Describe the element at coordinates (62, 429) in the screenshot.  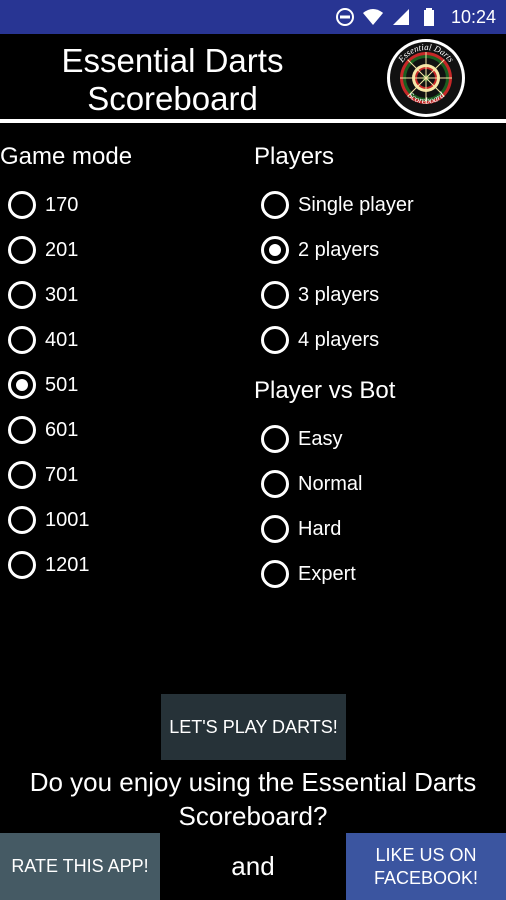
I see `radio-label: 601` at that location.